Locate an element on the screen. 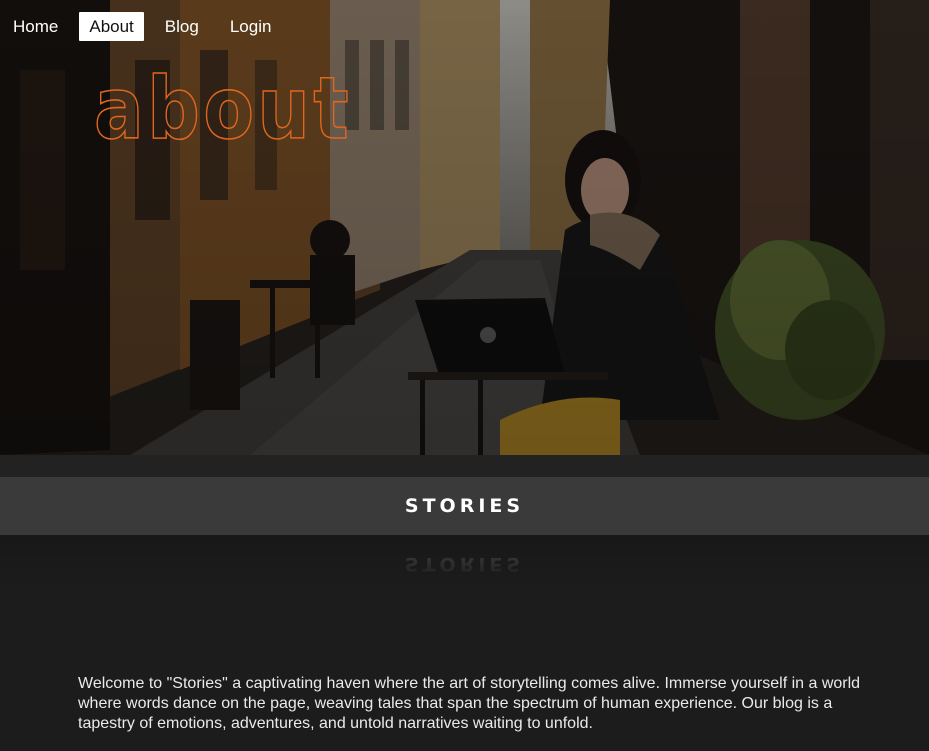 This screenshot has width=929, height=751. page-title: about is located at coordinates (222, 107).